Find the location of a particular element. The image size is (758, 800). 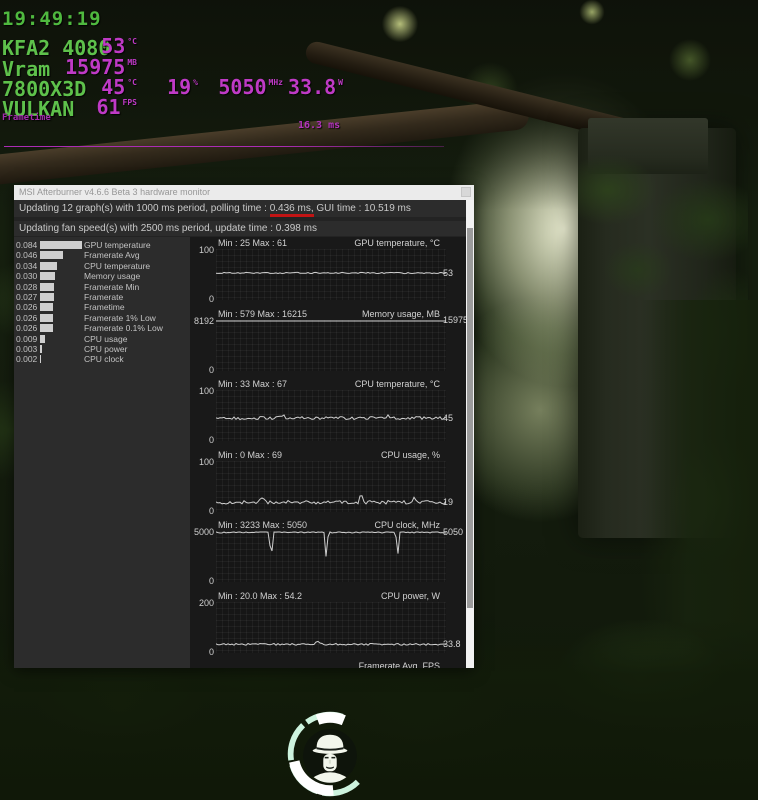

profiler-item-label: GPU temperature is located at coordinates (117, 245).